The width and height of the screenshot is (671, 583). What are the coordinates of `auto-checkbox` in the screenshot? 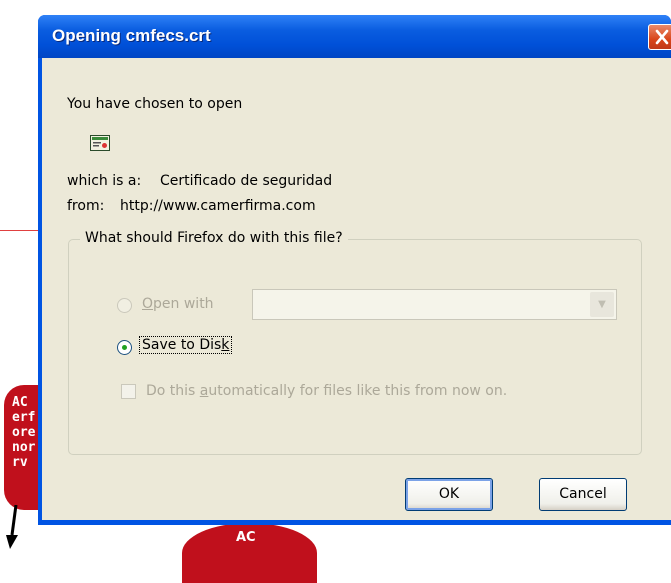 It's located at (128, 391).